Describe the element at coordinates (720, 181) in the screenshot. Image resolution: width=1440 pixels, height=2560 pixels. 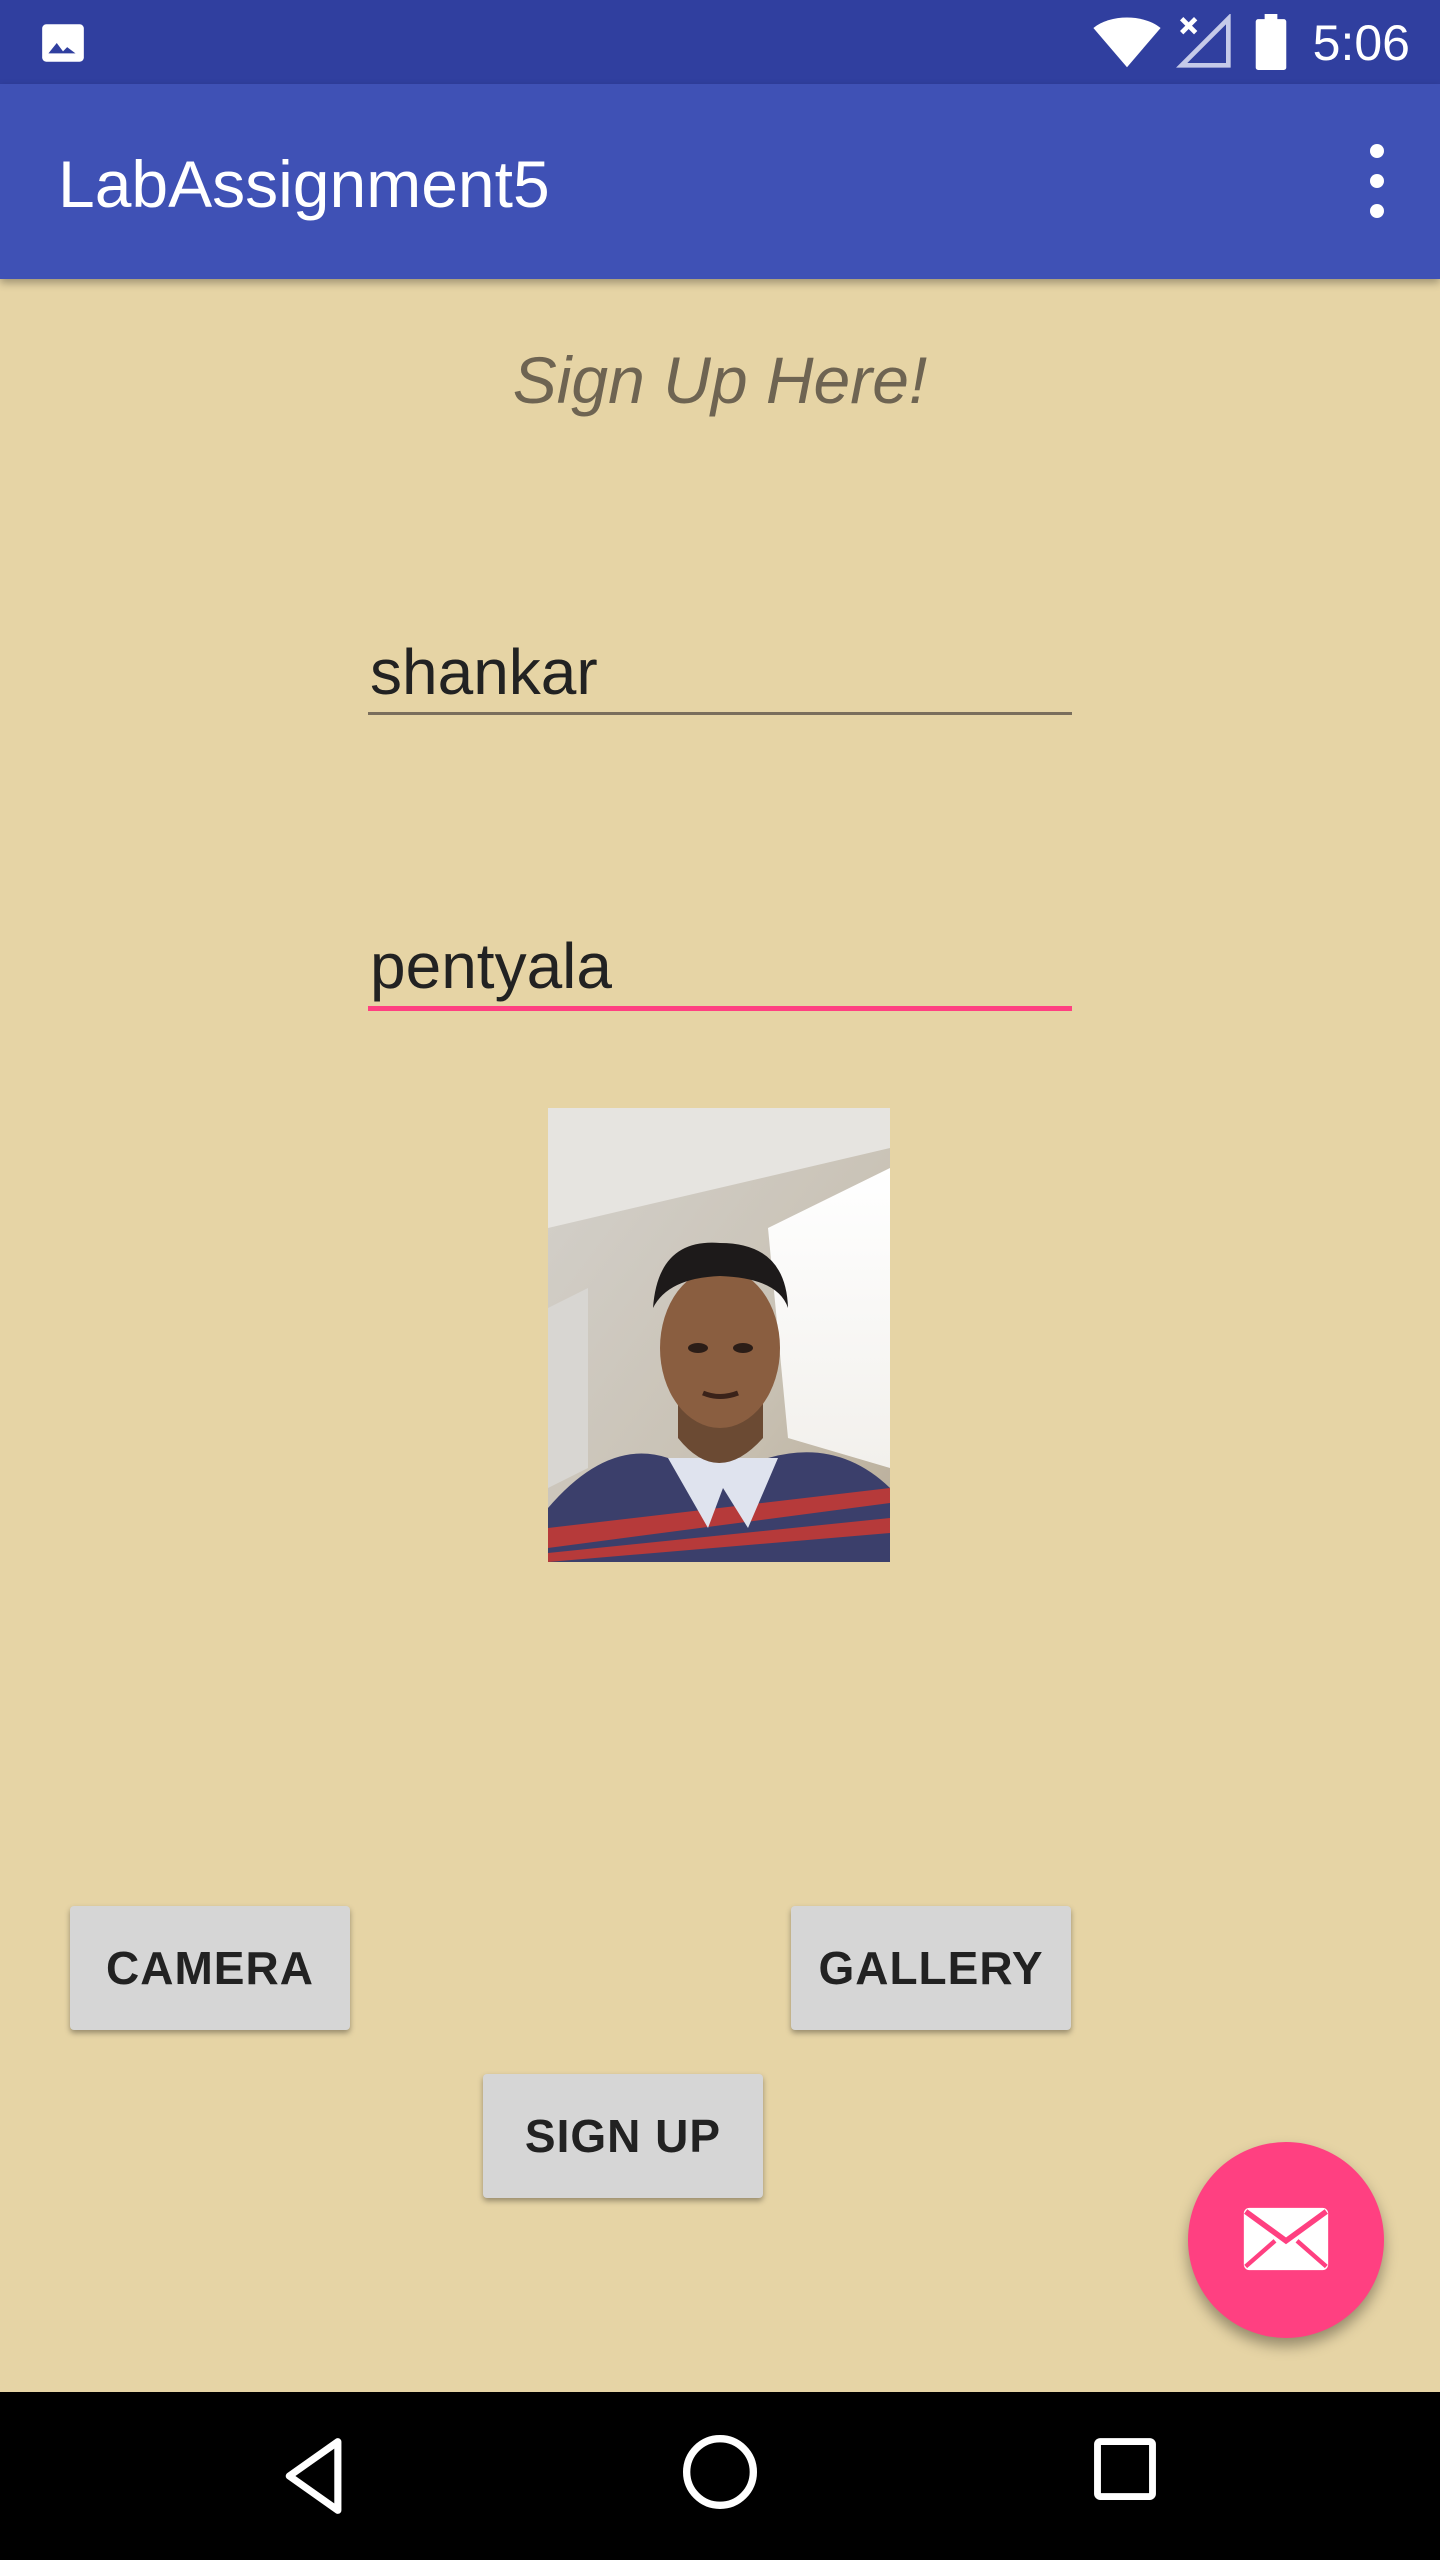
I see `app-bar: LabAssignment5` at that location.